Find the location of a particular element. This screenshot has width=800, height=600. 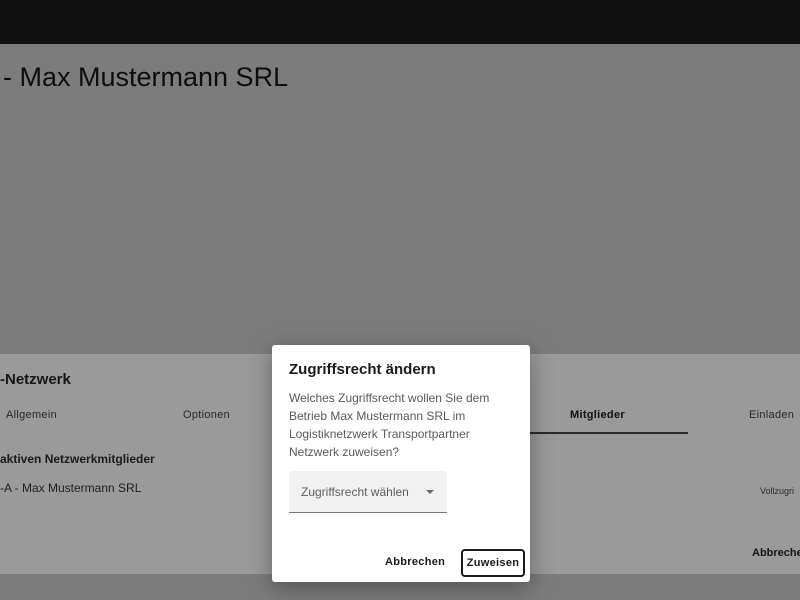

top-app-bar is located at coordinates (400, 22).